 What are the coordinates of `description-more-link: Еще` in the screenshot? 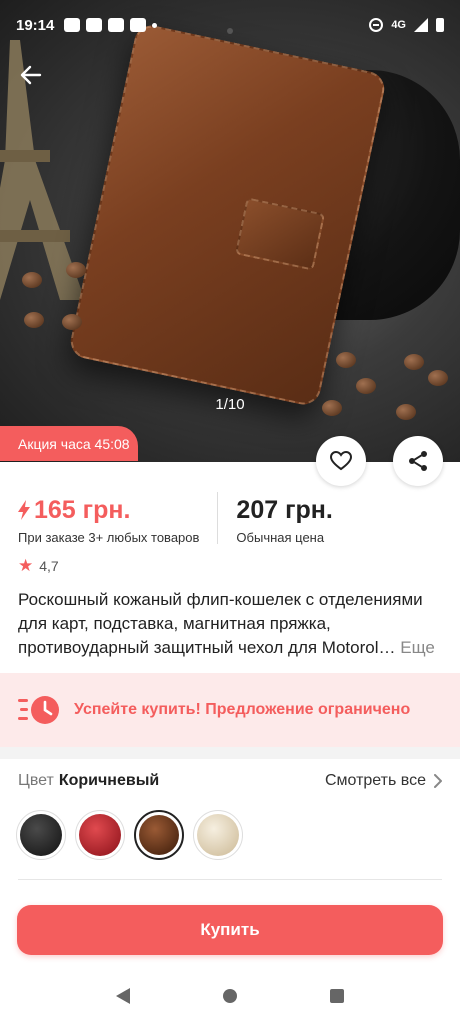 It's located at (417, 647).